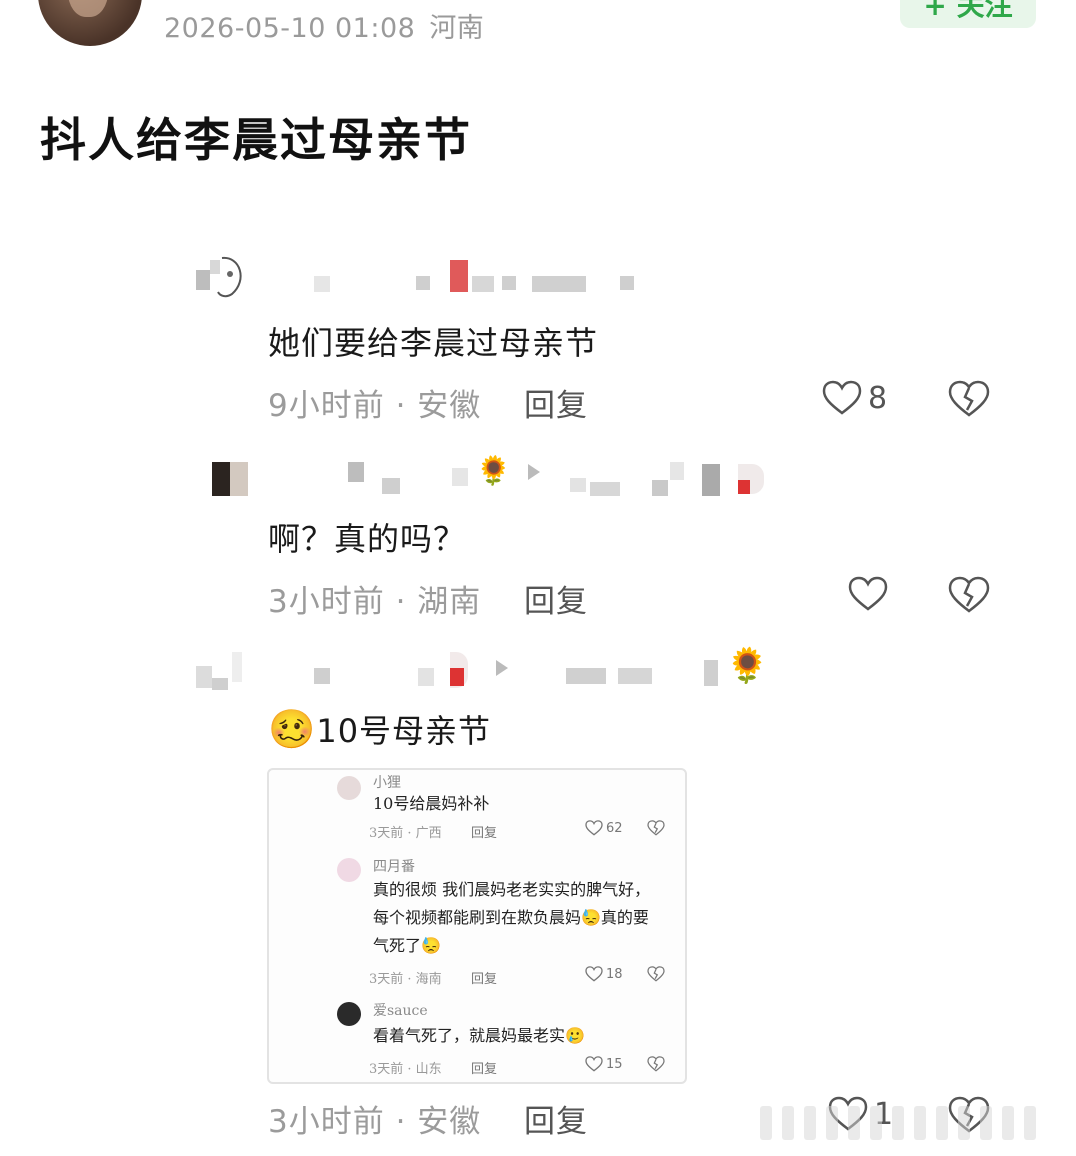 This screenshot has width=1076, height=1156. What do you see at coordinates (405, 979) in the screenshot?
I see `embedded-meta: 3天前 · 海南` at bounding box center [405, 979].